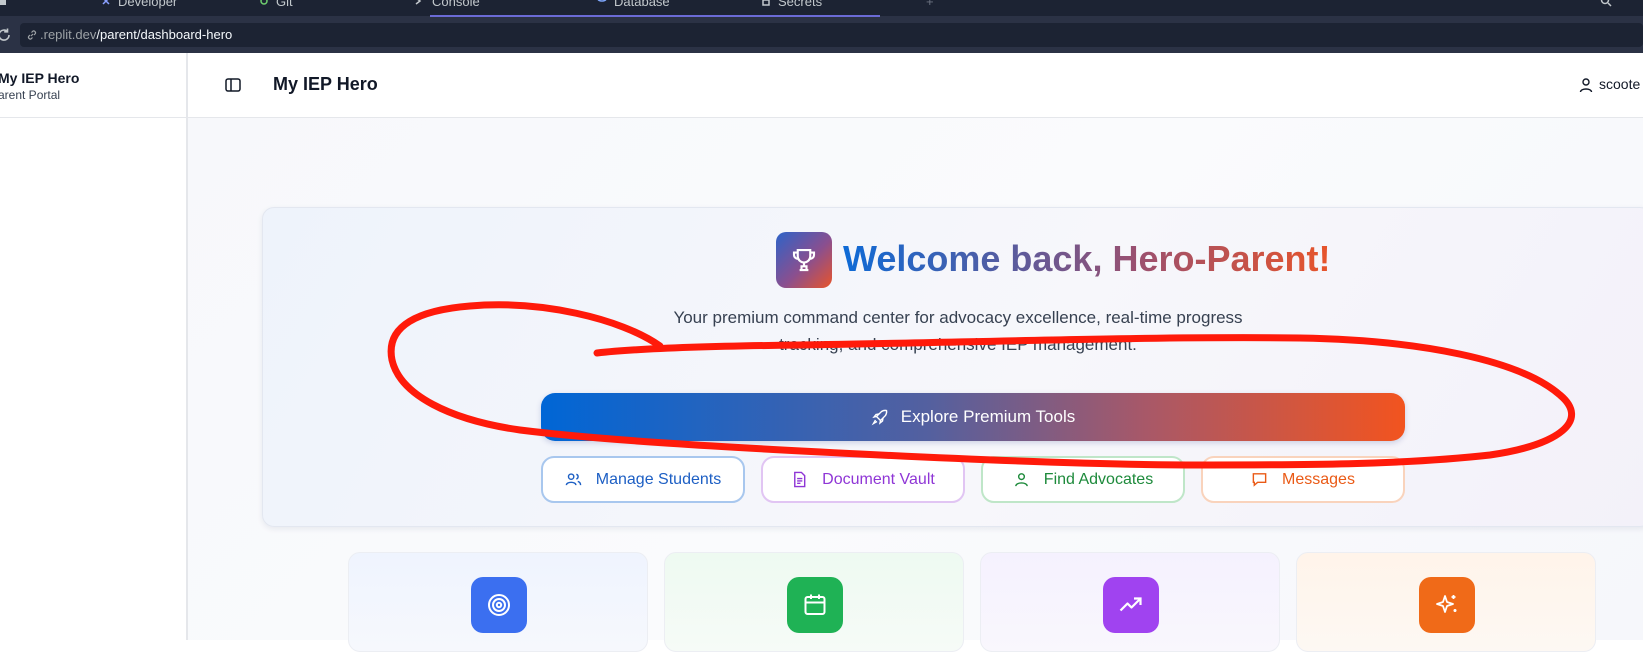  I want to click on sparkles-icon-badge, so click(1447, 605).